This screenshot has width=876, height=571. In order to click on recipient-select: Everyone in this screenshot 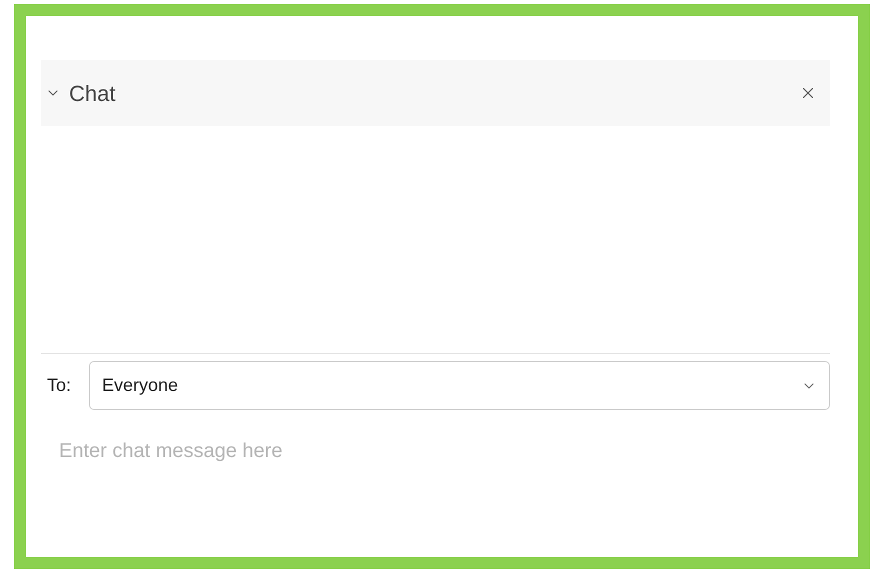, I will do `click(459, 385)`.